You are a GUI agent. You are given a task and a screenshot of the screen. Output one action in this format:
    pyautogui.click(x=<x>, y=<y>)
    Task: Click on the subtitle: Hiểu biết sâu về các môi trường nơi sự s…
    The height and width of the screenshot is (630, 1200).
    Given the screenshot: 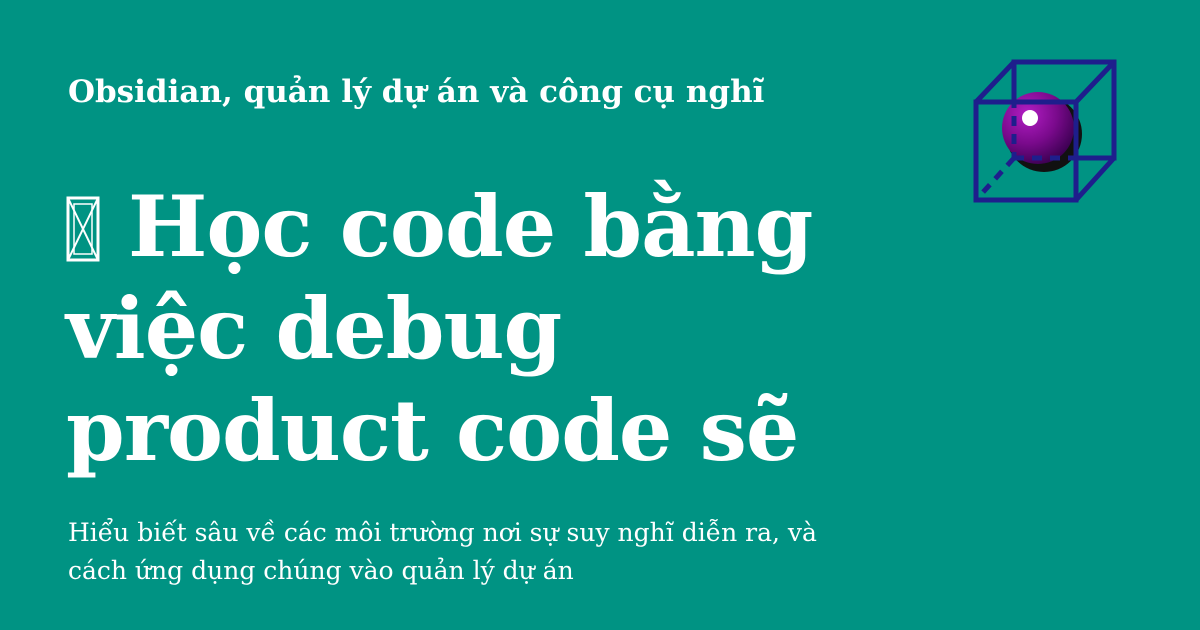 What is the action you would take?
    pyautogui.click(x=478, y=552)
    